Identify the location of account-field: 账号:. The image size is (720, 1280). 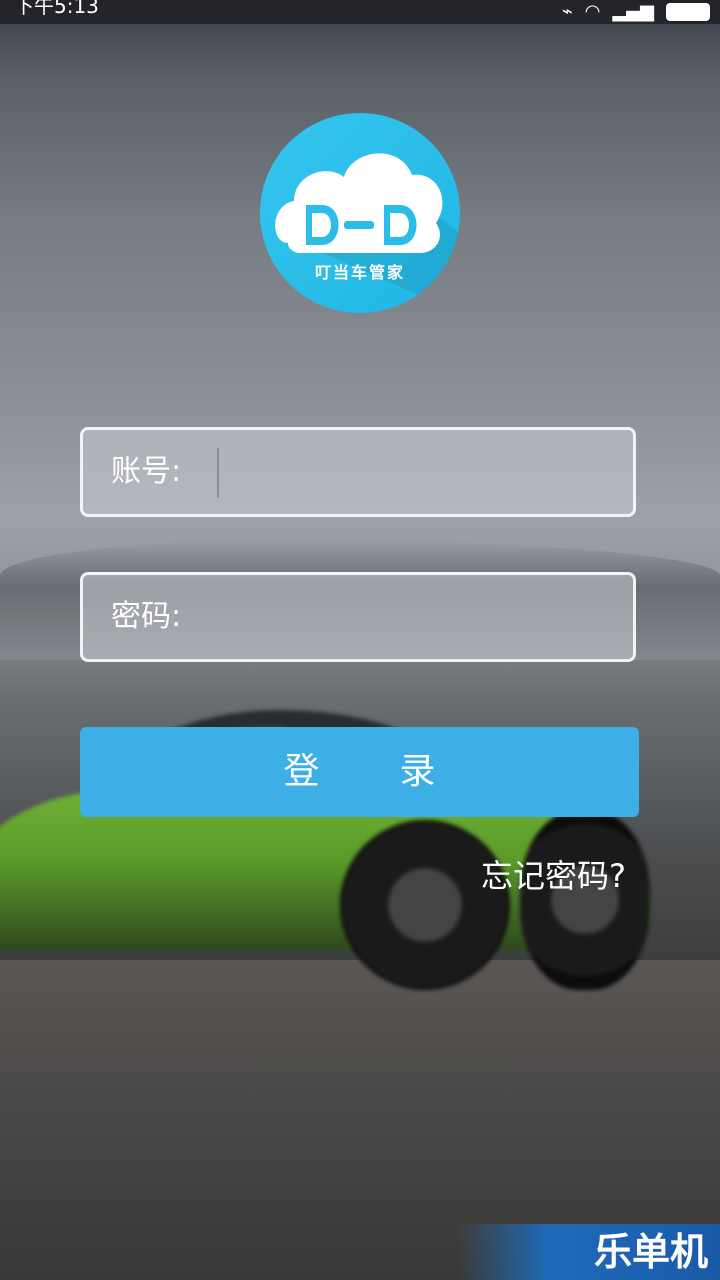
(358, 472).